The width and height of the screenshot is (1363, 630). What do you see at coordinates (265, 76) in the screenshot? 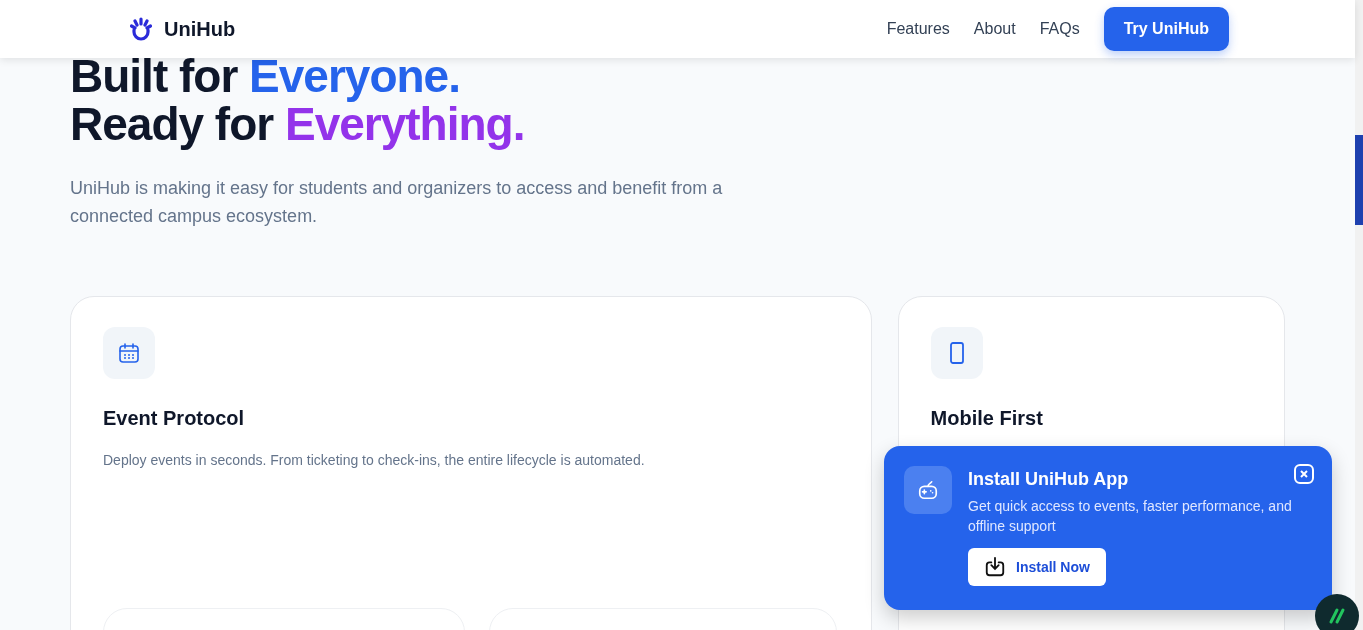
I see `hero-heading-line: Built for Everyone.` at bounding box center [265, 76].